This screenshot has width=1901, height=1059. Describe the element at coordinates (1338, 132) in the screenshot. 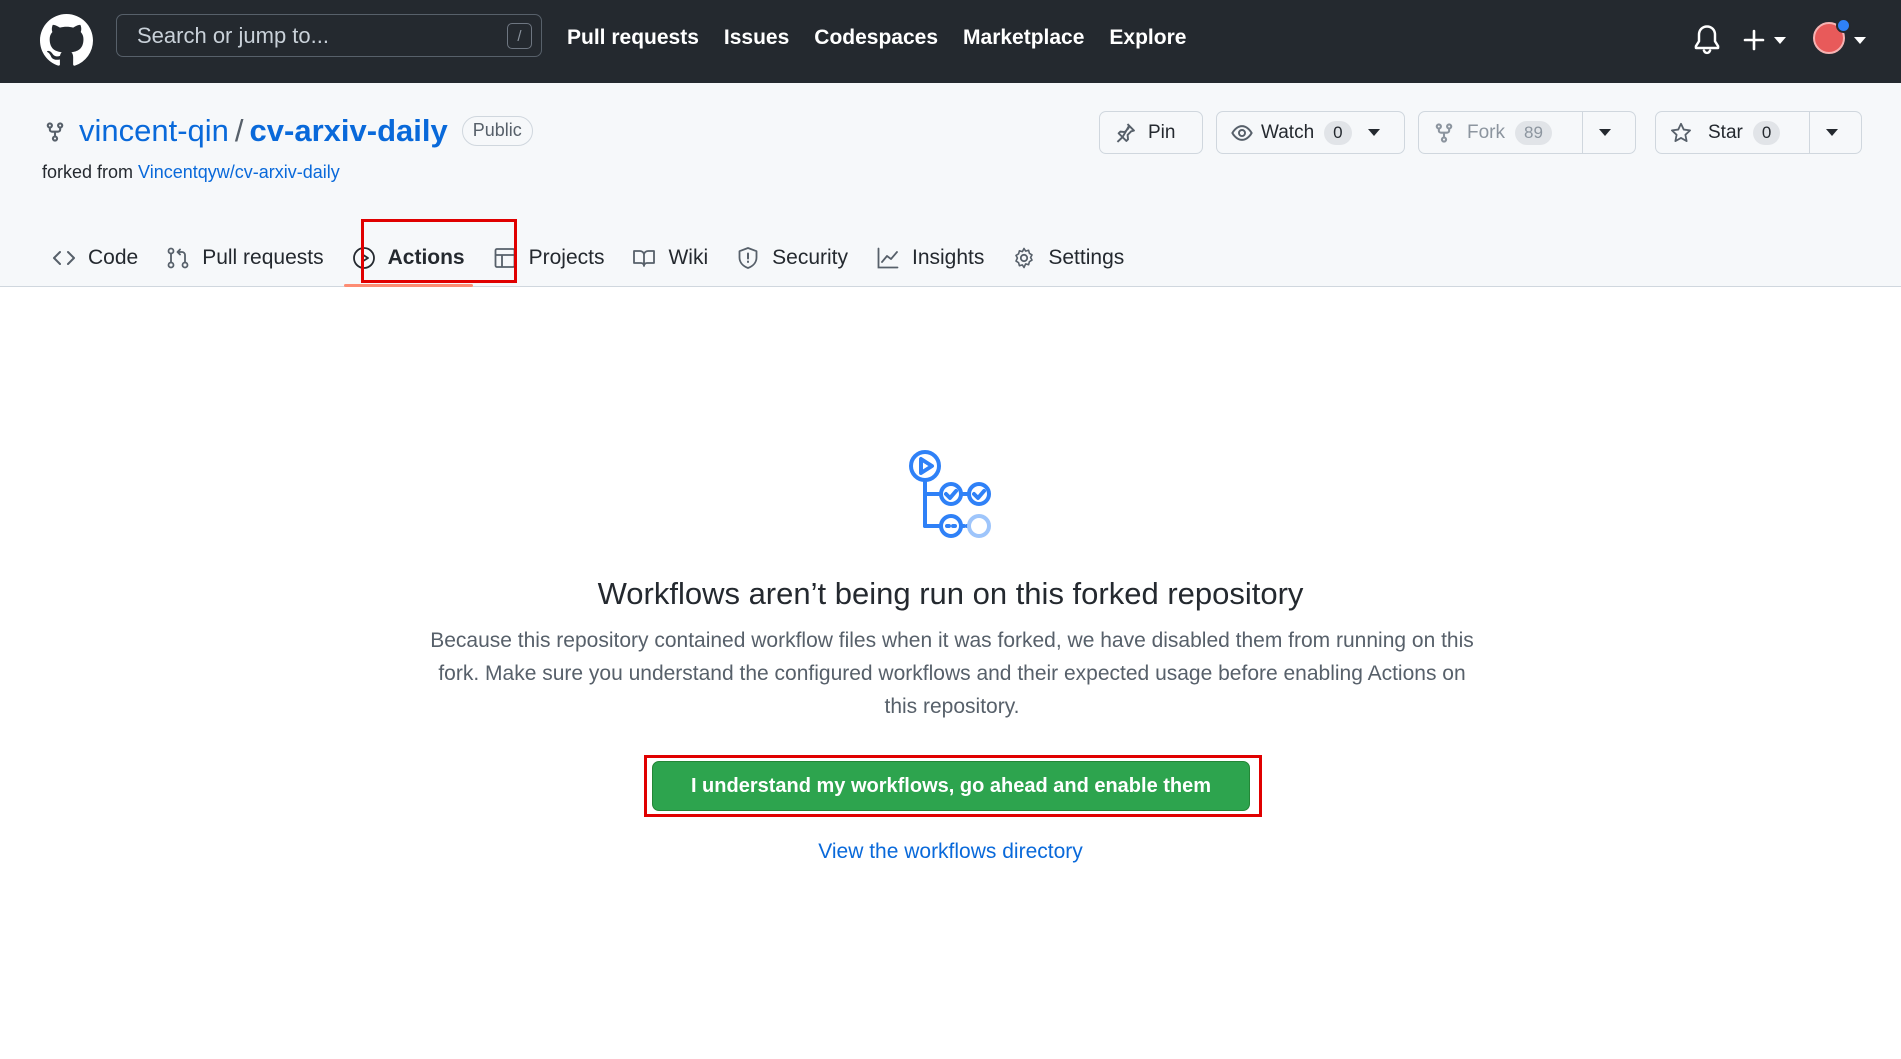

I see `watch-count: 0` at that location.